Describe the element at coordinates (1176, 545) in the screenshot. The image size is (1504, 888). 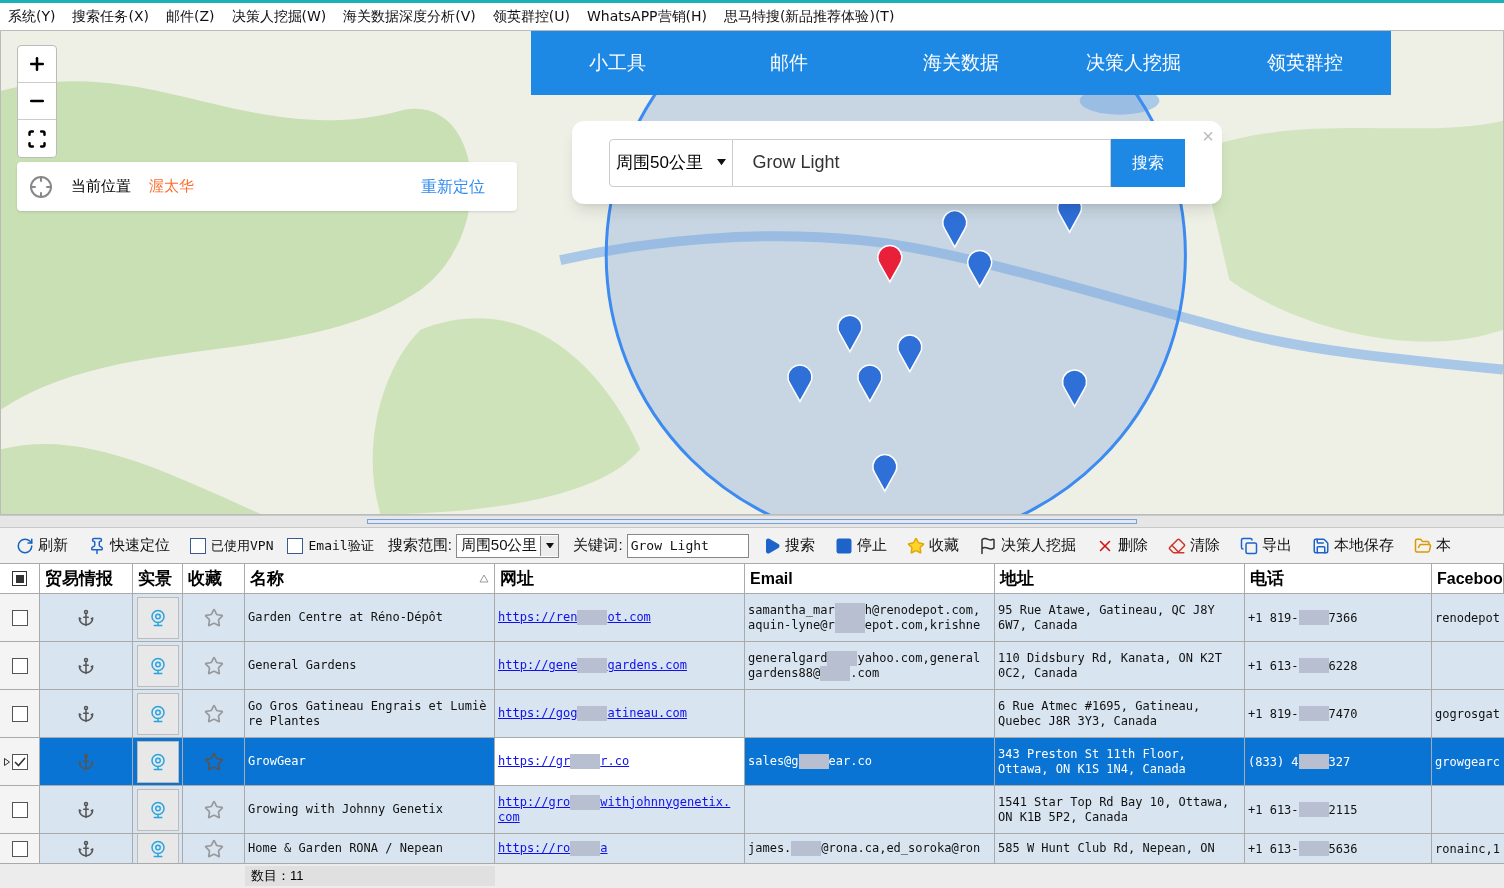
I see `eraser-icon` at that location.